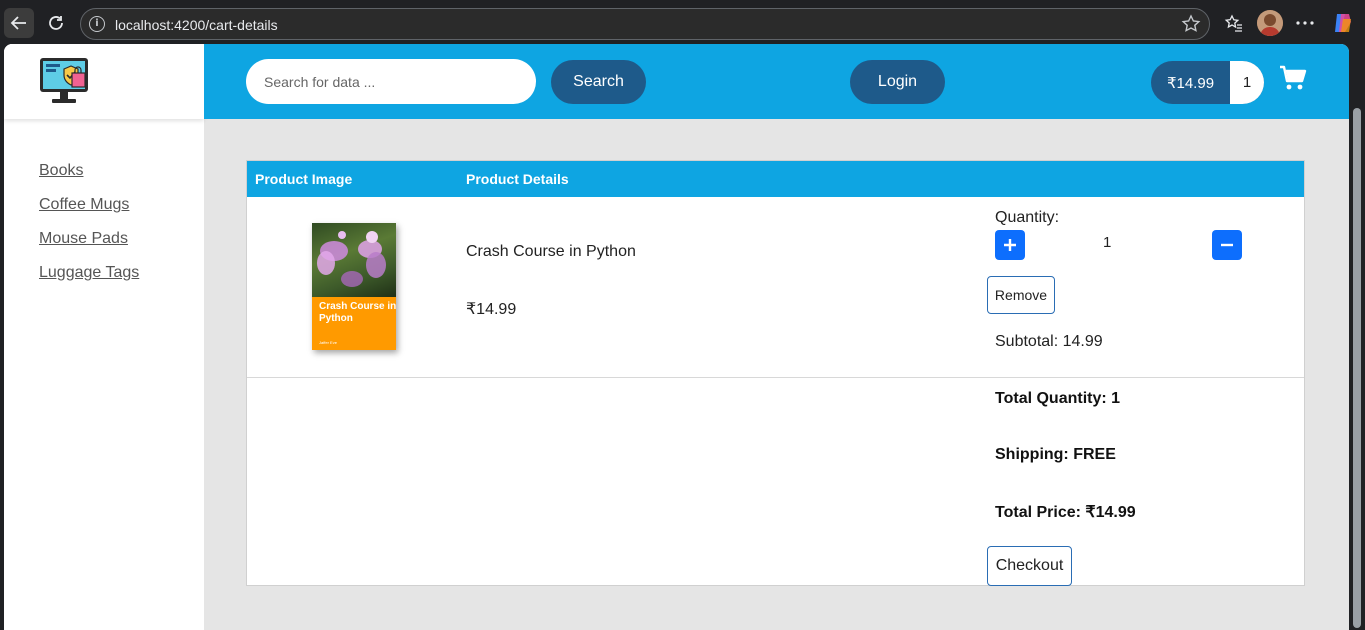  I want to click on column-header-details: Product Details, so click(517, 179).